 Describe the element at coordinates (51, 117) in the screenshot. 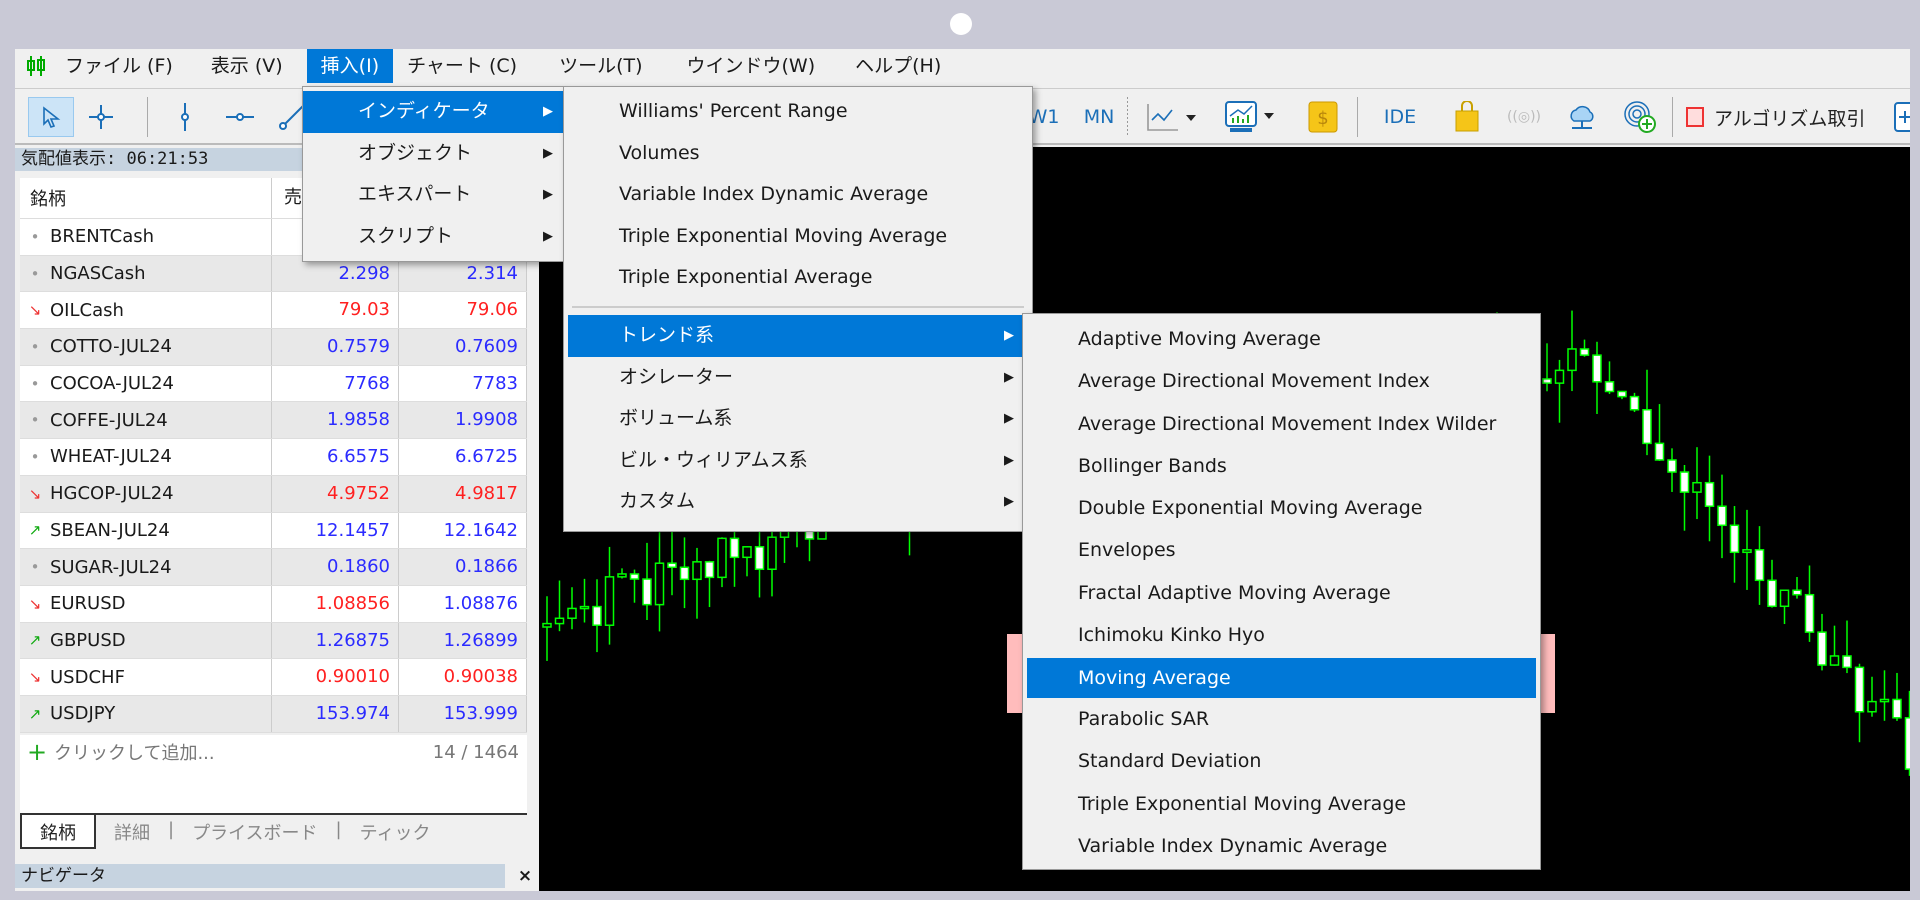

I see `cursor-tool-icon` at that location.